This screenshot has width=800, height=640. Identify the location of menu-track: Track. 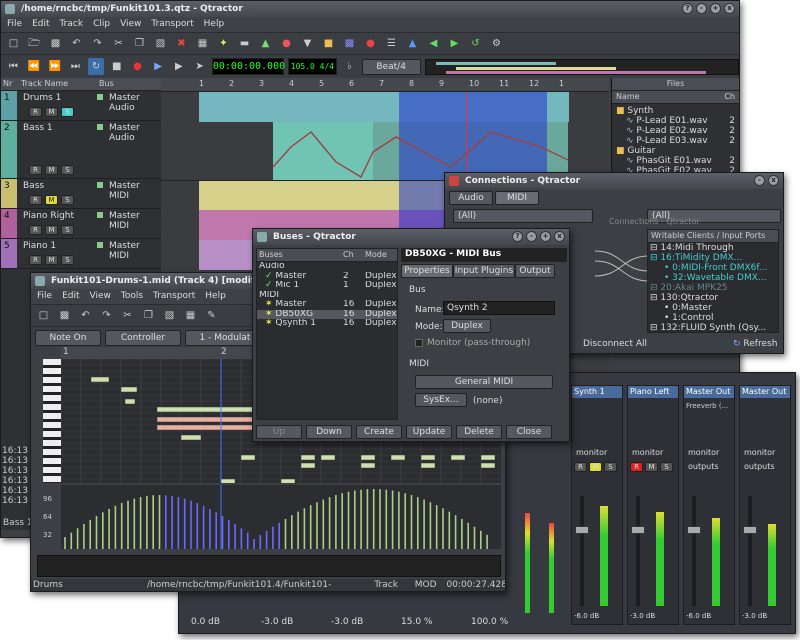
(72, 24).